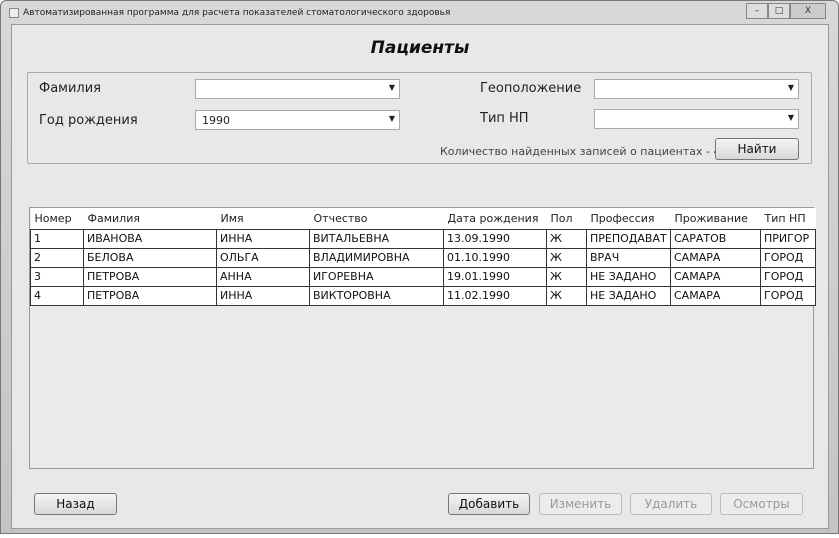 Image resolution: width=839 pixels, height=538 pixels. I want to click on table-cell: ВИТАЛЬЕВНА, so click(376, 238).